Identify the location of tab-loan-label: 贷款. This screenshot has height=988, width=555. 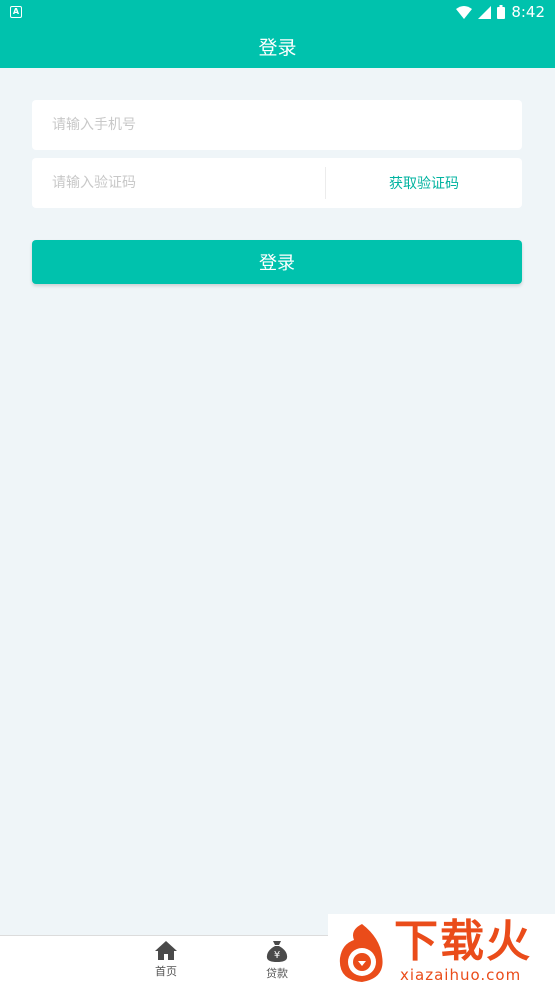
(277, 973).